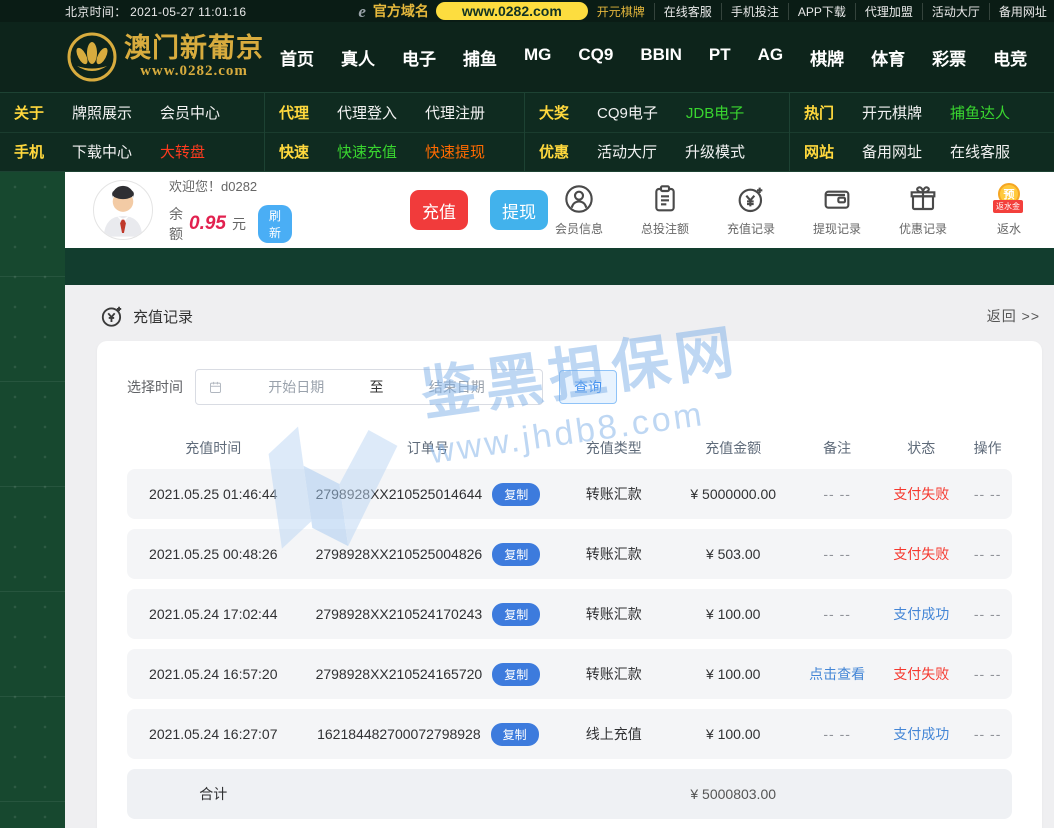 This screenshot has height=828, width=1054. Describe the element at coordinates (367, 151) in the screenshot. I see `subnav-link: 快速充值` at that location.